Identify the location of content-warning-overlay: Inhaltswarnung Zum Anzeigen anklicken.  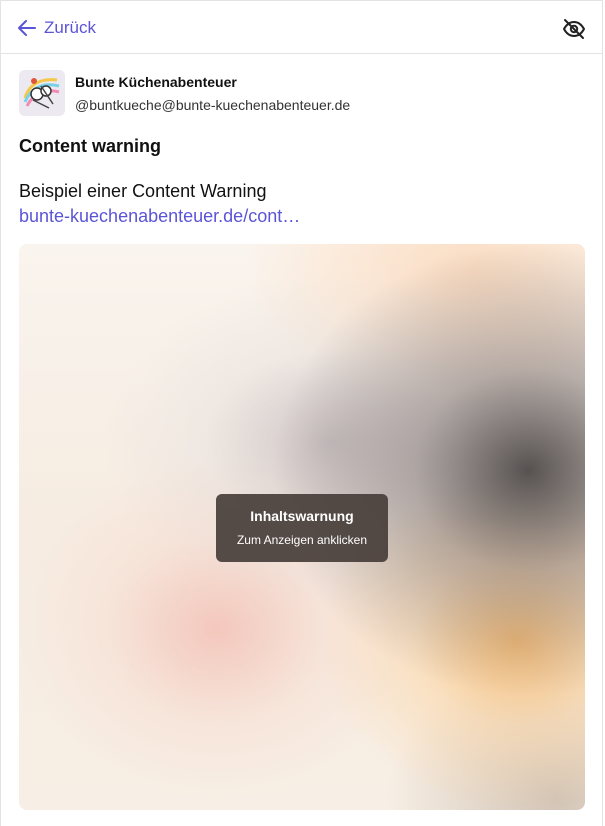
(302, 528).